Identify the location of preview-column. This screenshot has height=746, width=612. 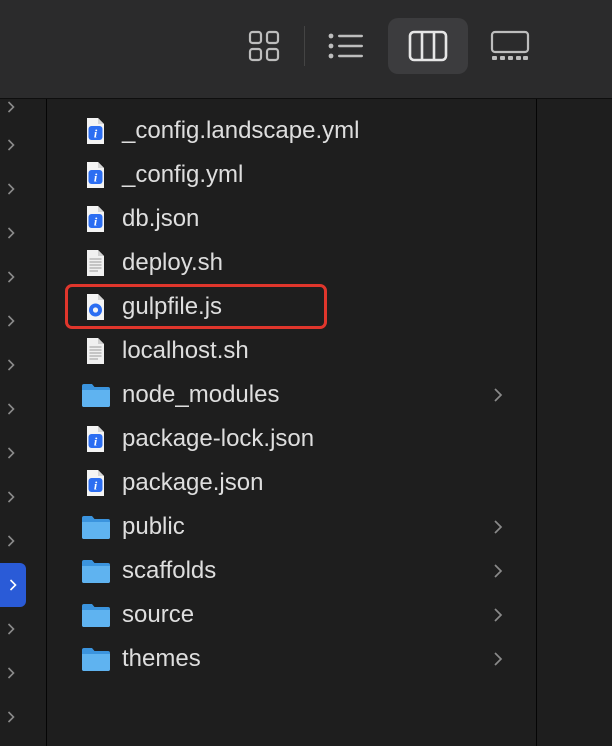
(574, 422).